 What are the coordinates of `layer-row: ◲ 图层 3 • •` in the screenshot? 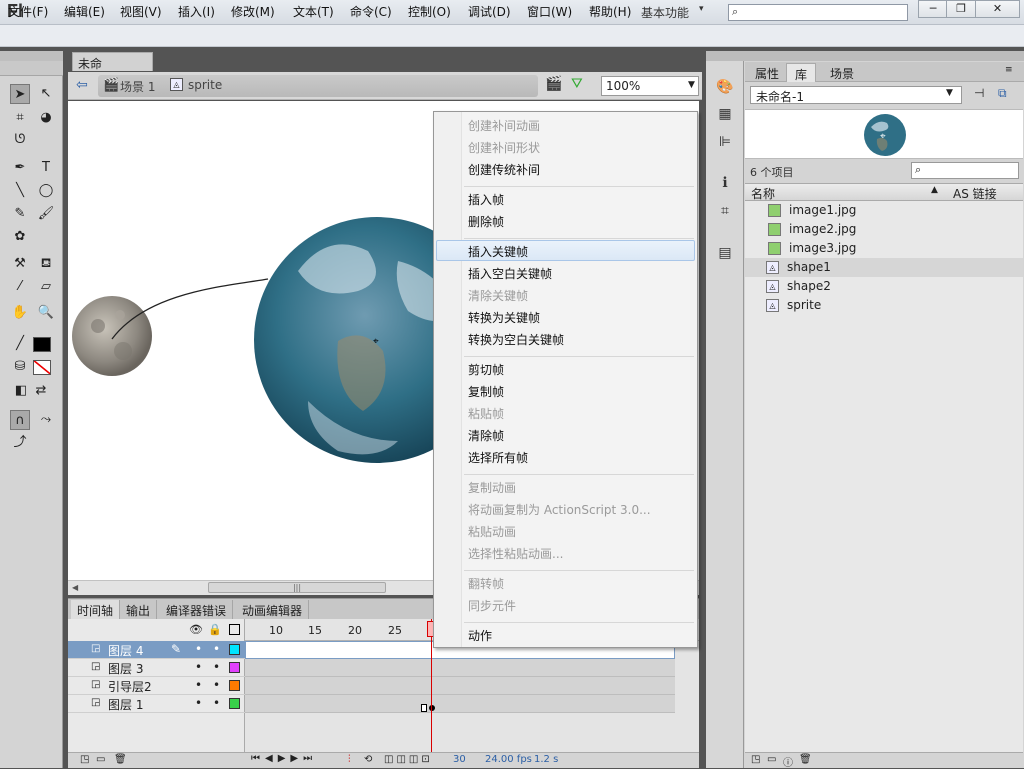 It's located at (156, 668).